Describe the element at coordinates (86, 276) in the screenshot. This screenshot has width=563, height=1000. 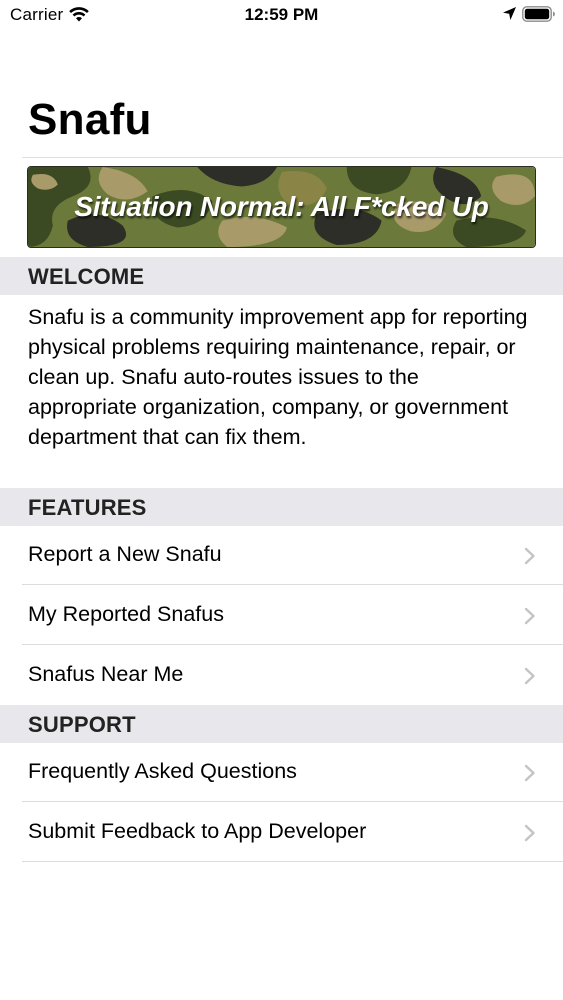
I see `section-header-label: WELCOME` at that location.